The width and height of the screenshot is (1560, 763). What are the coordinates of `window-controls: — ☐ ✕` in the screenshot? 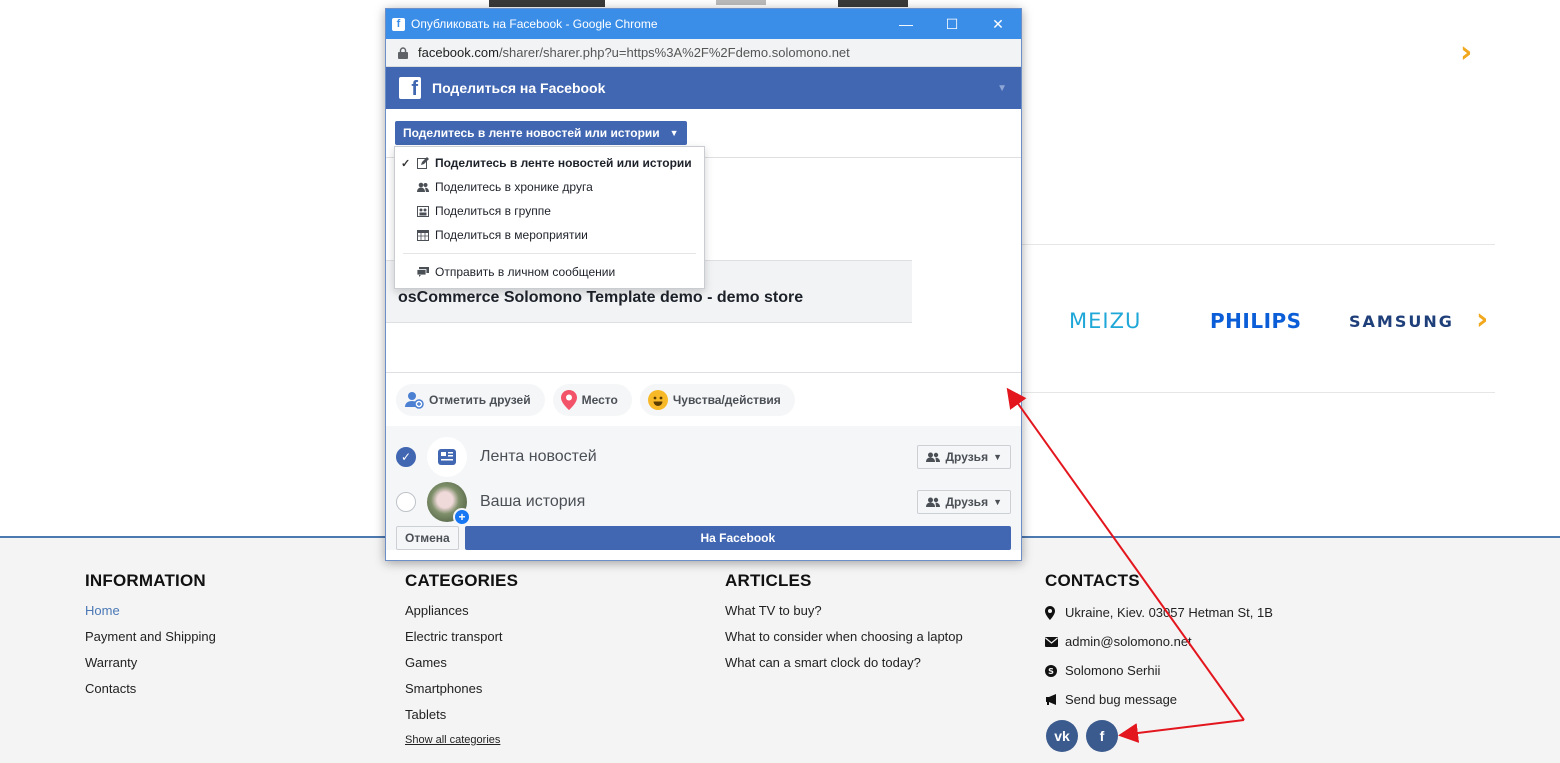 It's located at (952, 24).